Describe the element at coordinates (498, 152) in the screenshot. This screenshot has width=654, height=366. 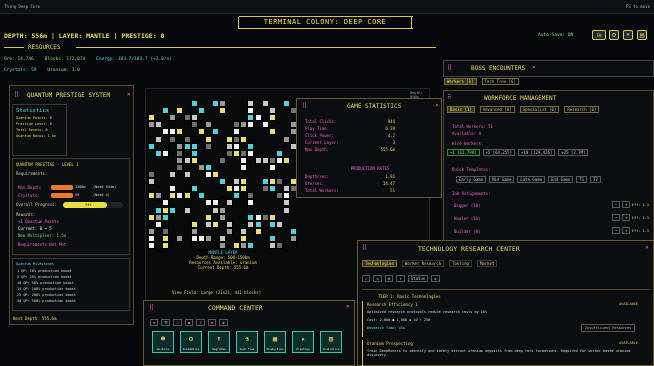
I see `hire-option: +5 [64,255]` at that location.